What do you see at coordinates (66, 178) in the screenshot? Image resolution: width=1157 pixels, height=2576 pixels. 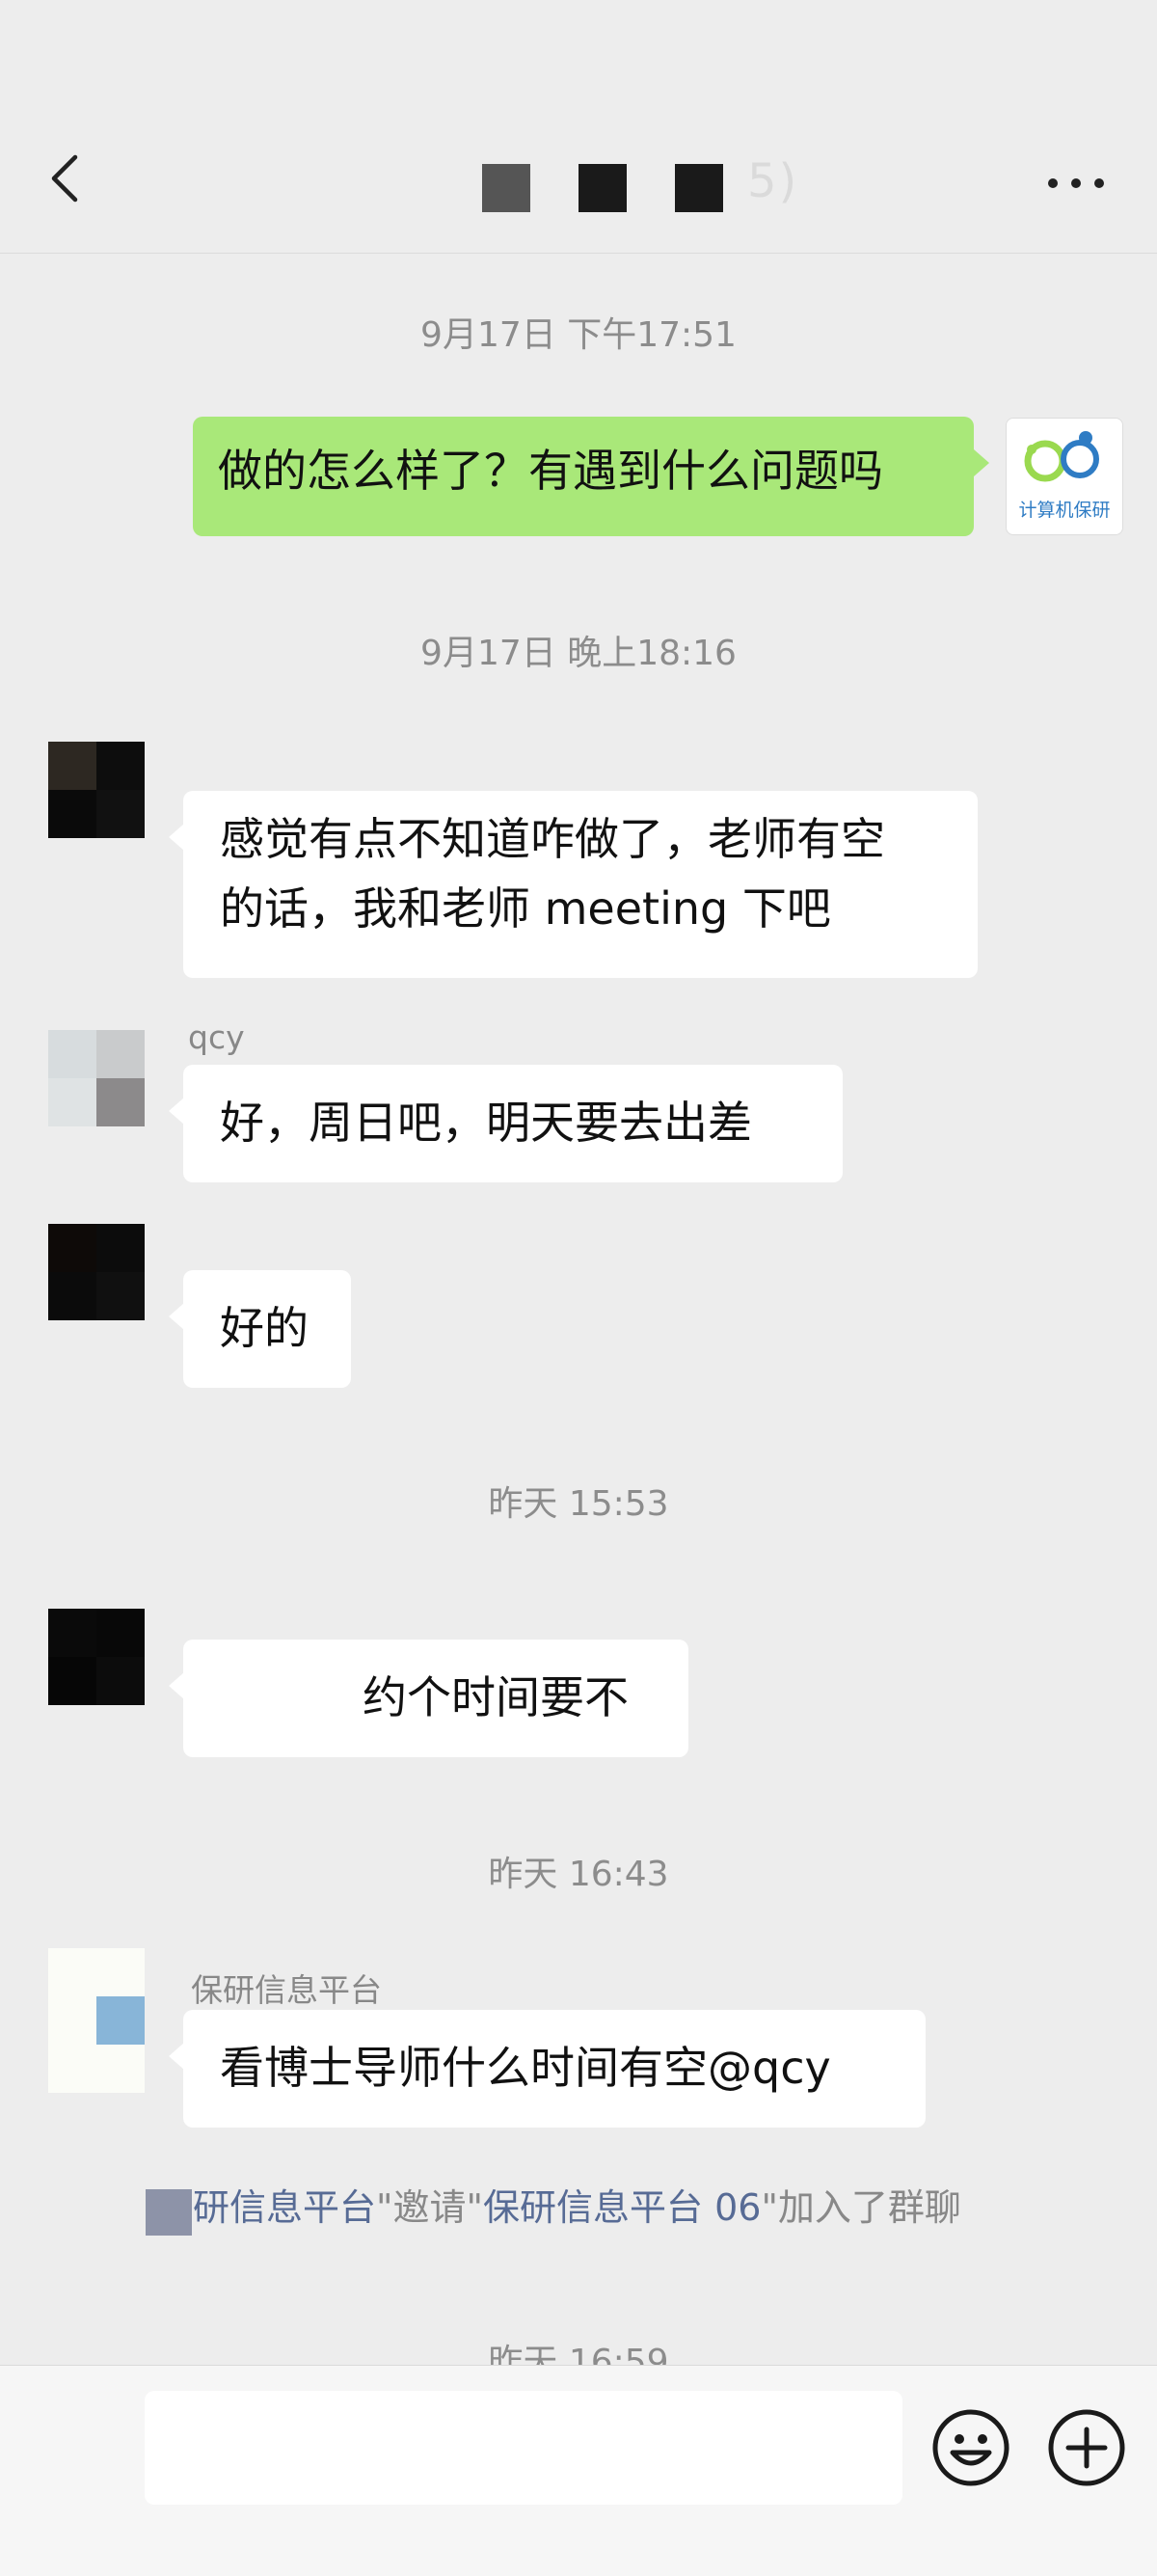 I see `back-icon` at bounding box center [66, 178].